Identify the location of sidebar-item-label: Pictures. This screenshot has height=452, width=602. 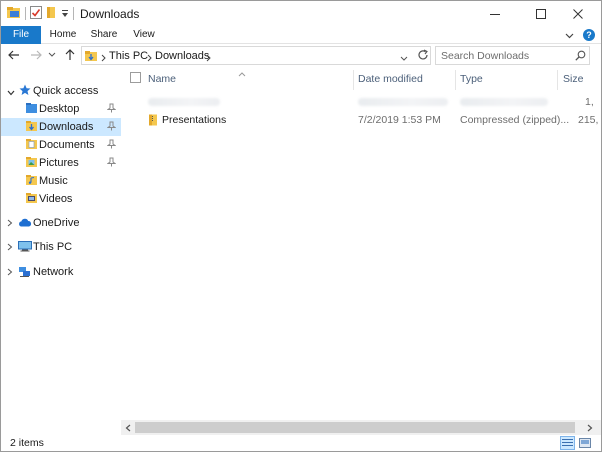
(59, 163).